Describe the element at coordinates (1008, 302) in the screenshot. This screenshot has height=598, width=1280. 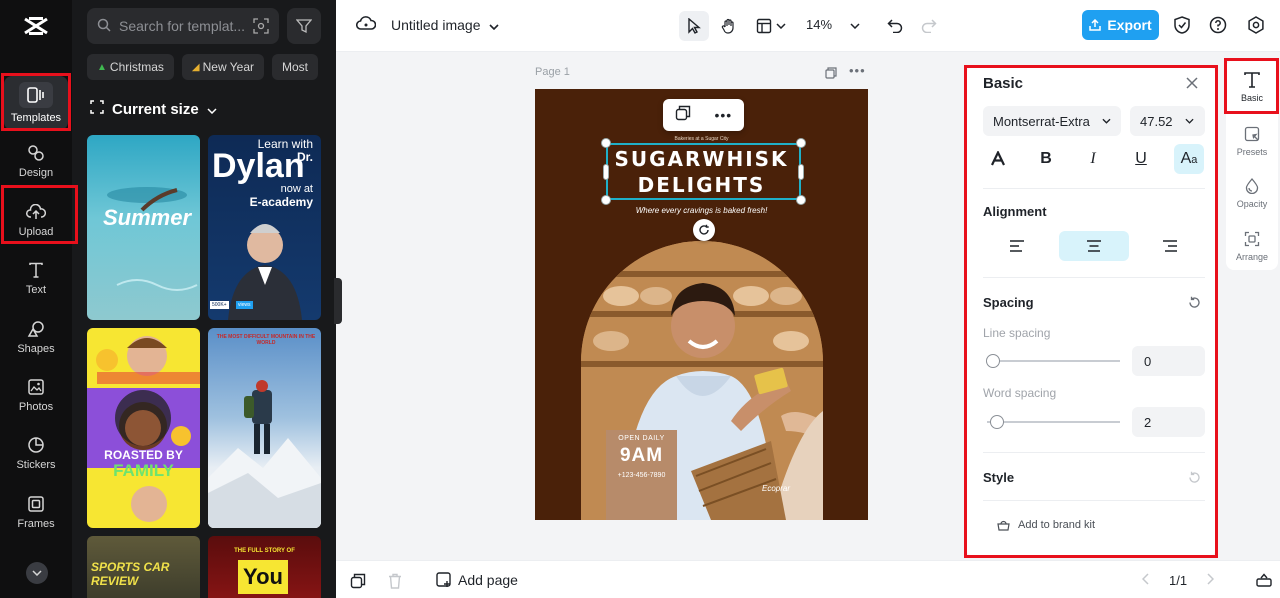
I see `spacing-label: Spacing` at that location.